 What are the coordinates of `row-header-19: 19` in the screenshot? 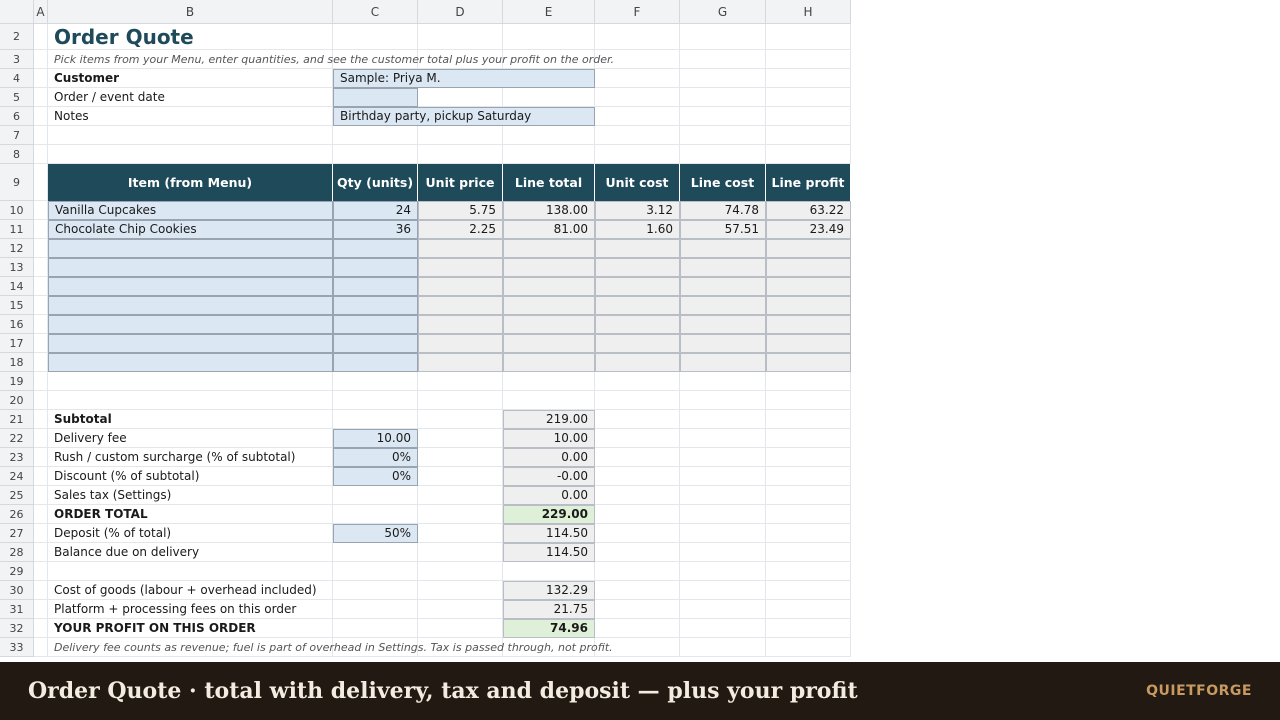 It's located at (17, 381).